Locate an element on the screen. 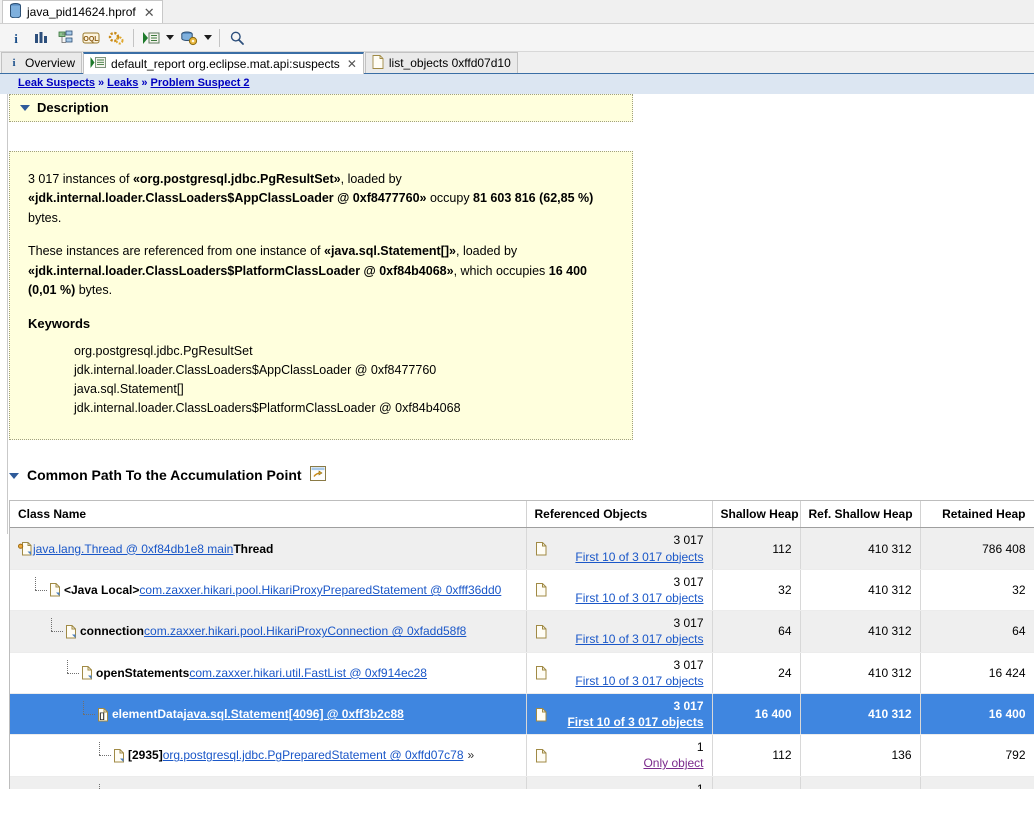  editor-tab-label: java_pid14624.hprof is located at coordinates (81, 12).